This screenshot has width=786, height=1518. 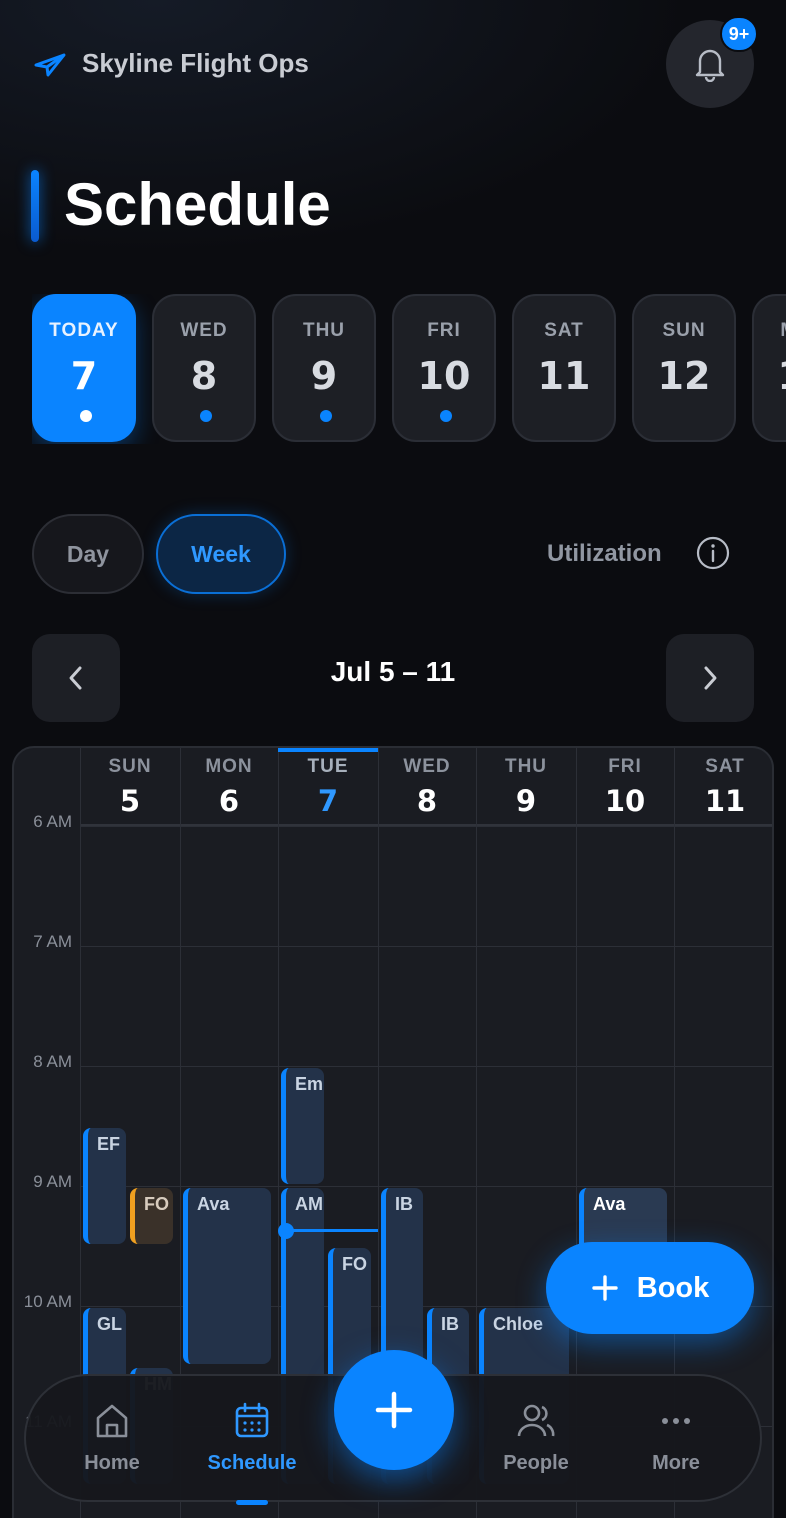 What do you see at coordinates (221, 554) in the screenshot?
I see `week-view-toggle: Week` at bounding box center [221, 554].